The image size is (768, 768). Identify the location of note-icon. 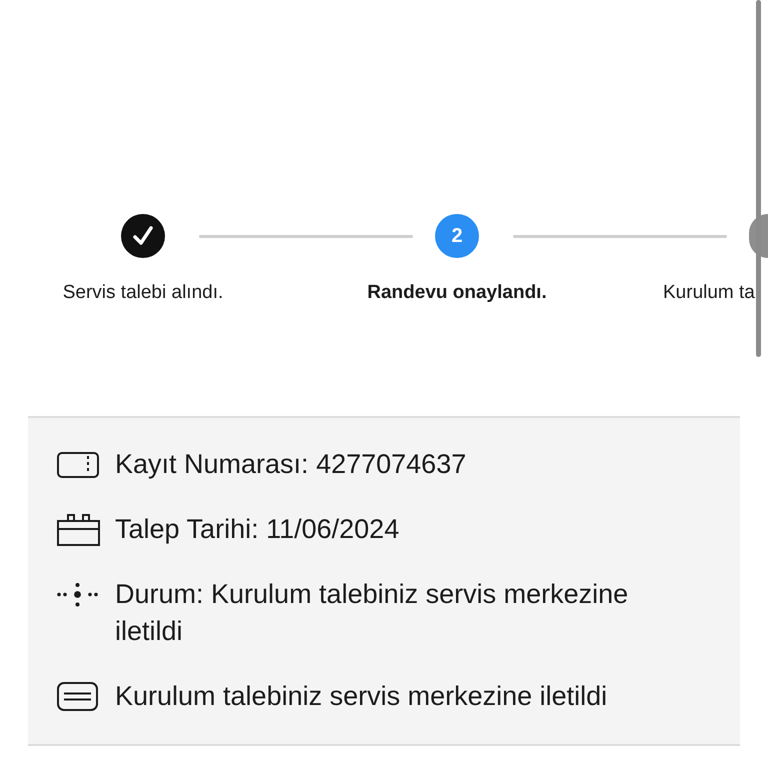
(77, 696).